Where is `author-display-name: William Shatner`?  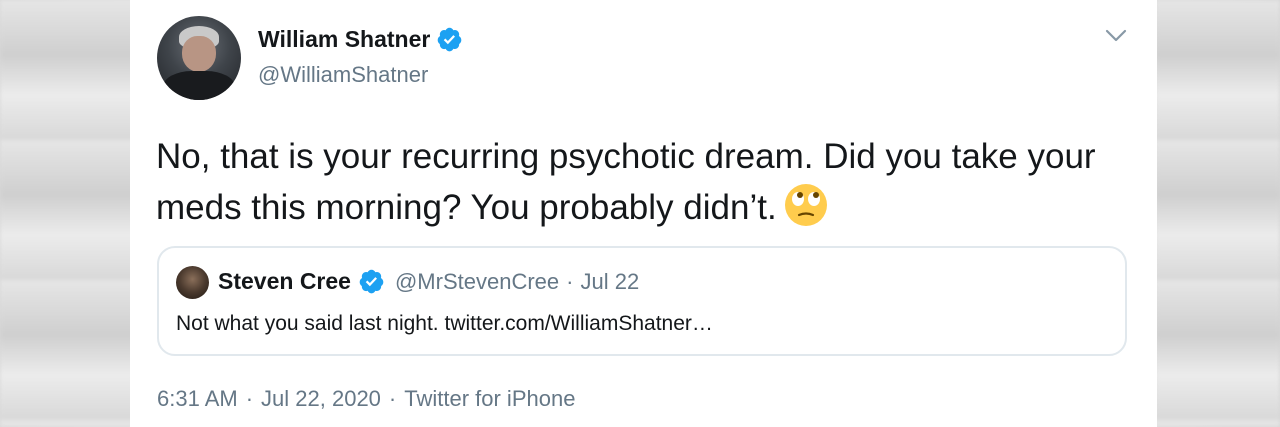 author-display-name: William Shatner is located at coordinates (344, 39).